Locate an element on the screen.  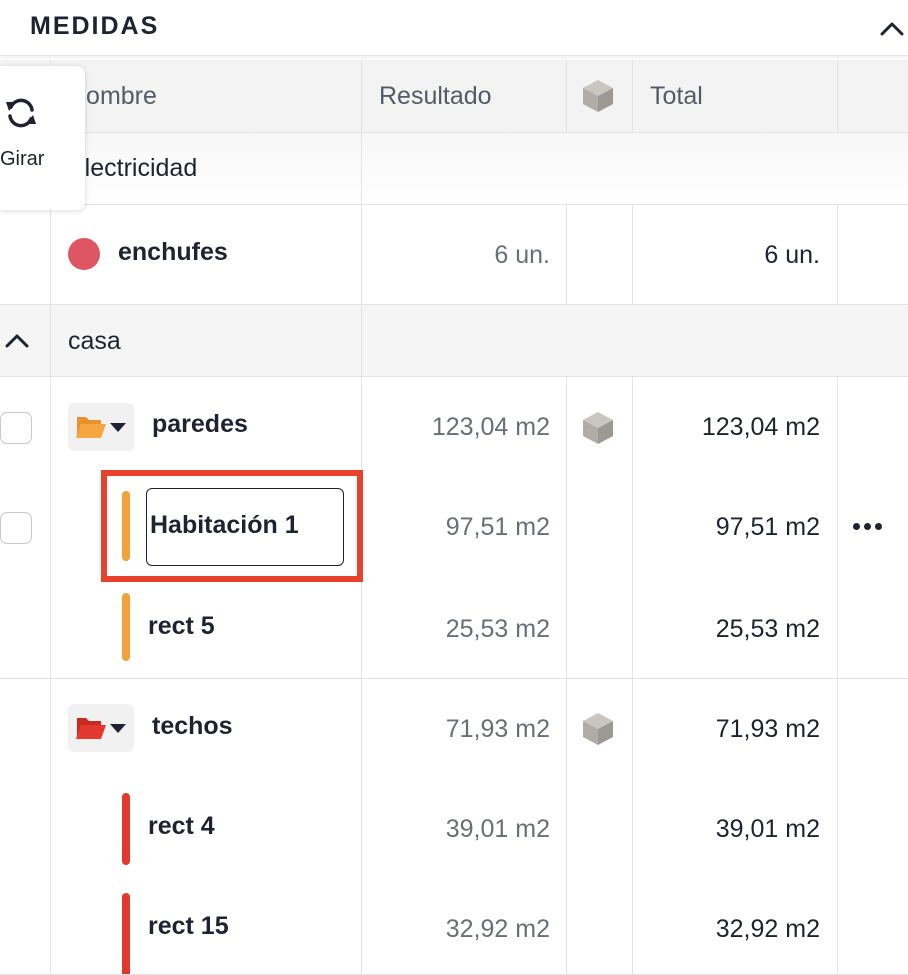
table-row: rect 5 25,53 m2 25,53 m2 is located at coordinates (454, 627).